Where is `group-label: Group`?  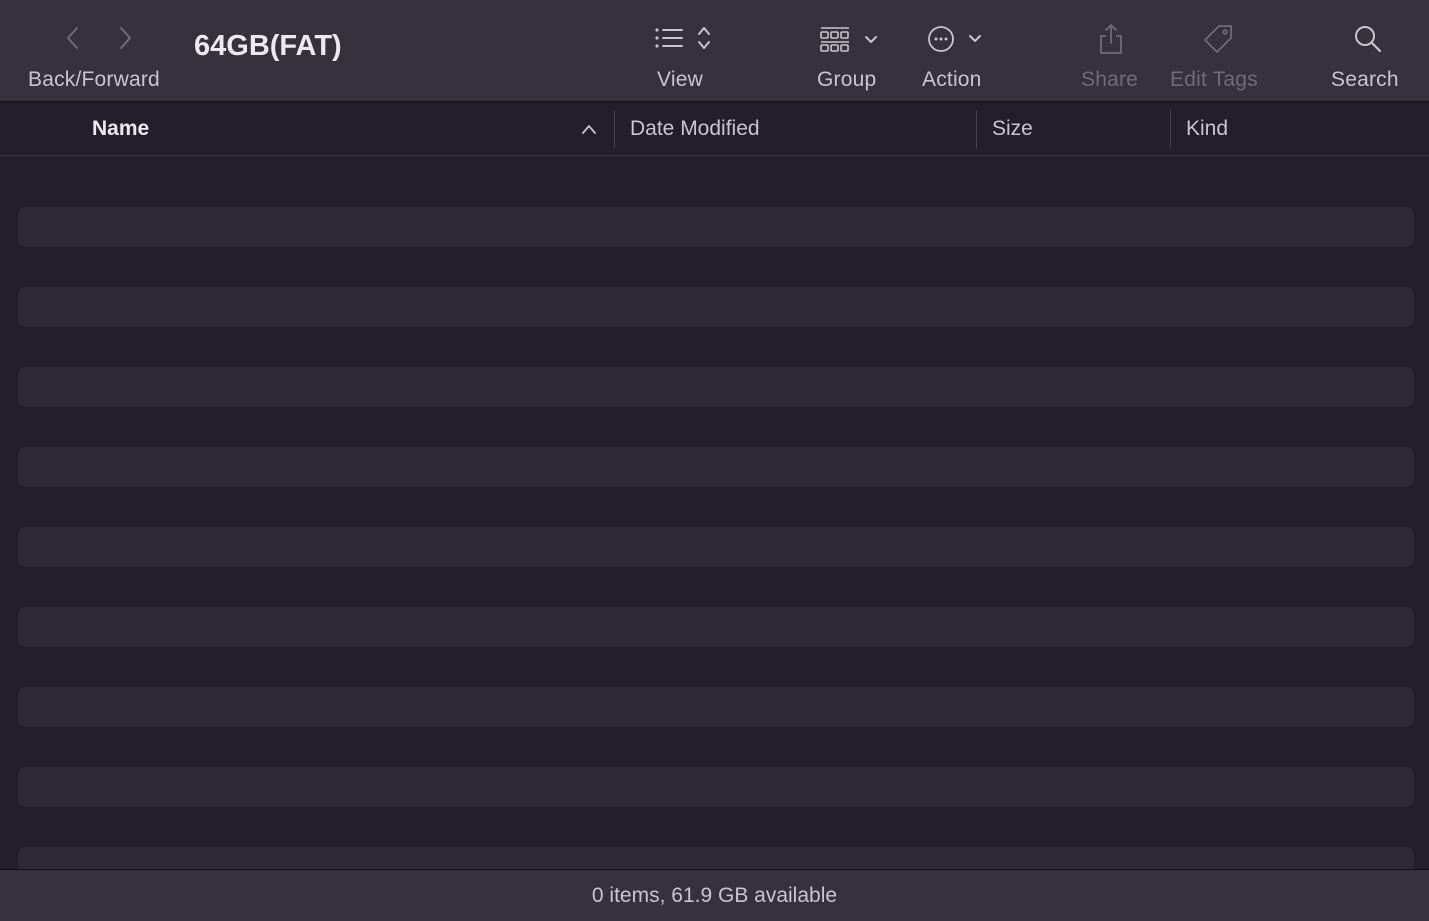
group-label: Group is located at coordinates (847, 79).